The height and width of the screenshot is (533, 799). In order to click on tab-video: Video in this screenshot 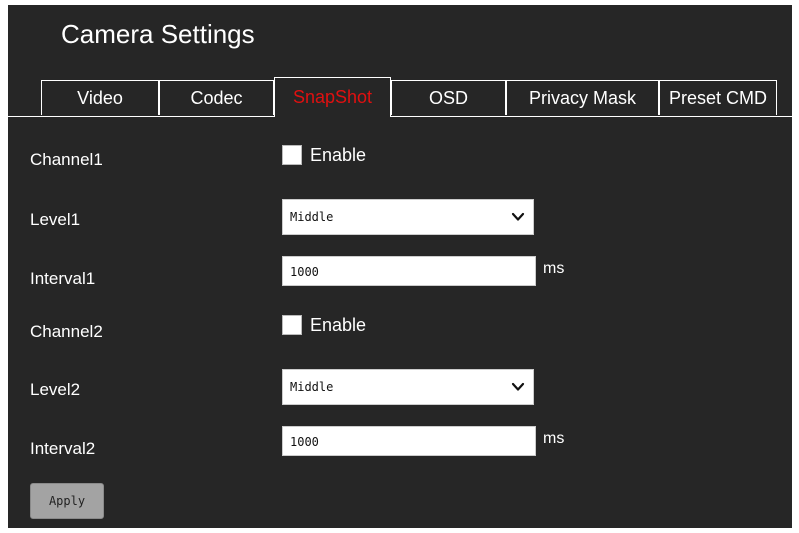, I will do `click(100, 97)`.